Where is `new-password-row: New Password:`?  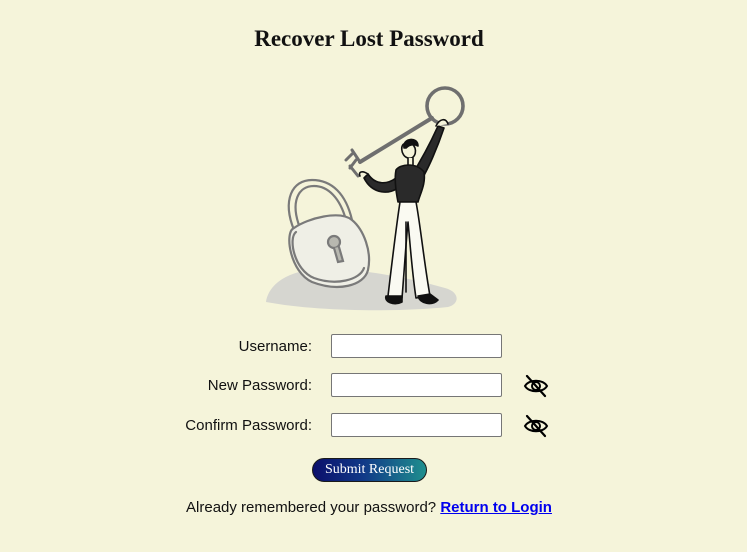 new-password-row: New Password: is located at coordinates (373, 386).